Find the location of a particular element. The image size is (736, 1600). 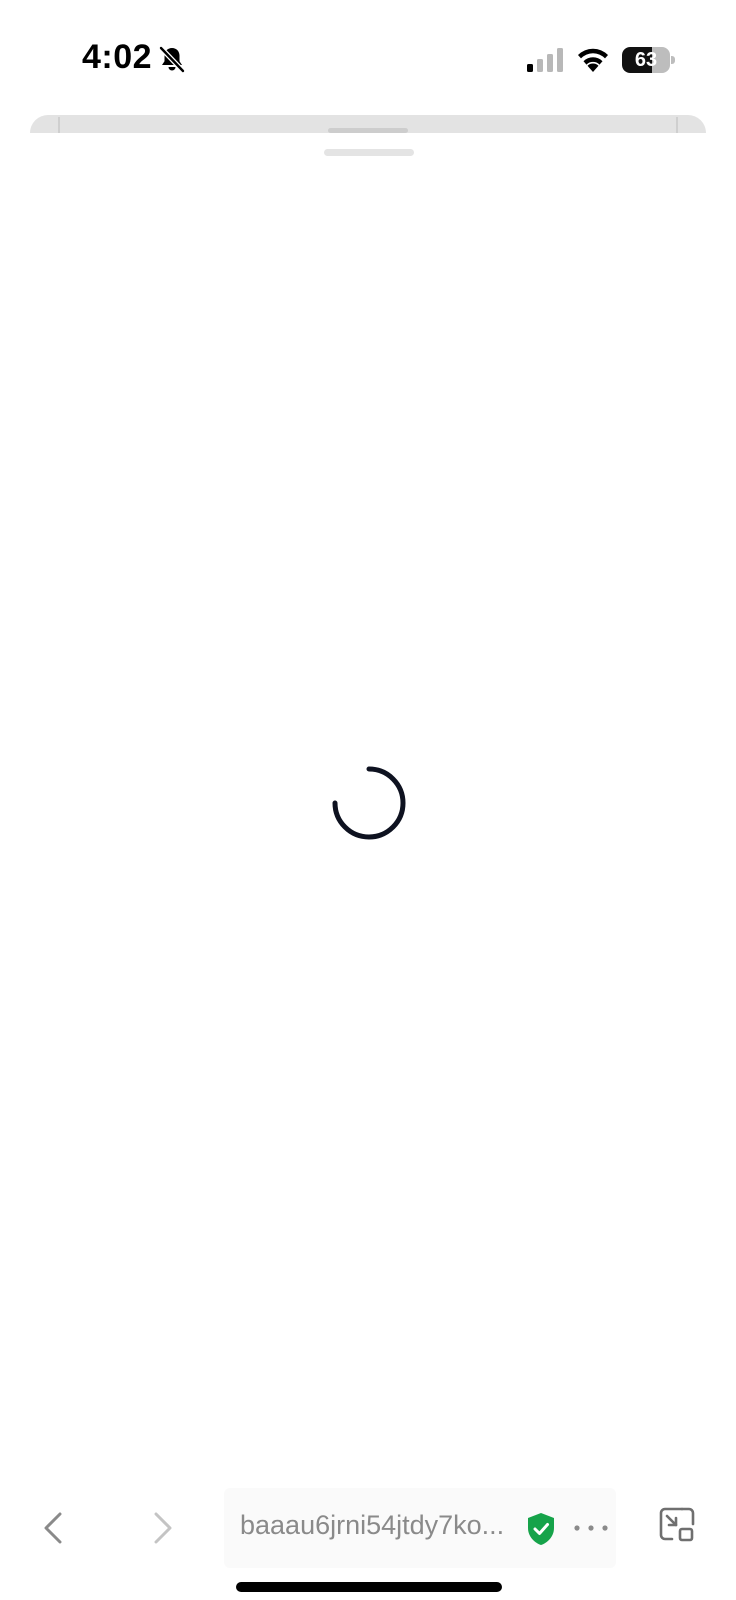

cellular-signal-icon is located at coordinates (545, 60).